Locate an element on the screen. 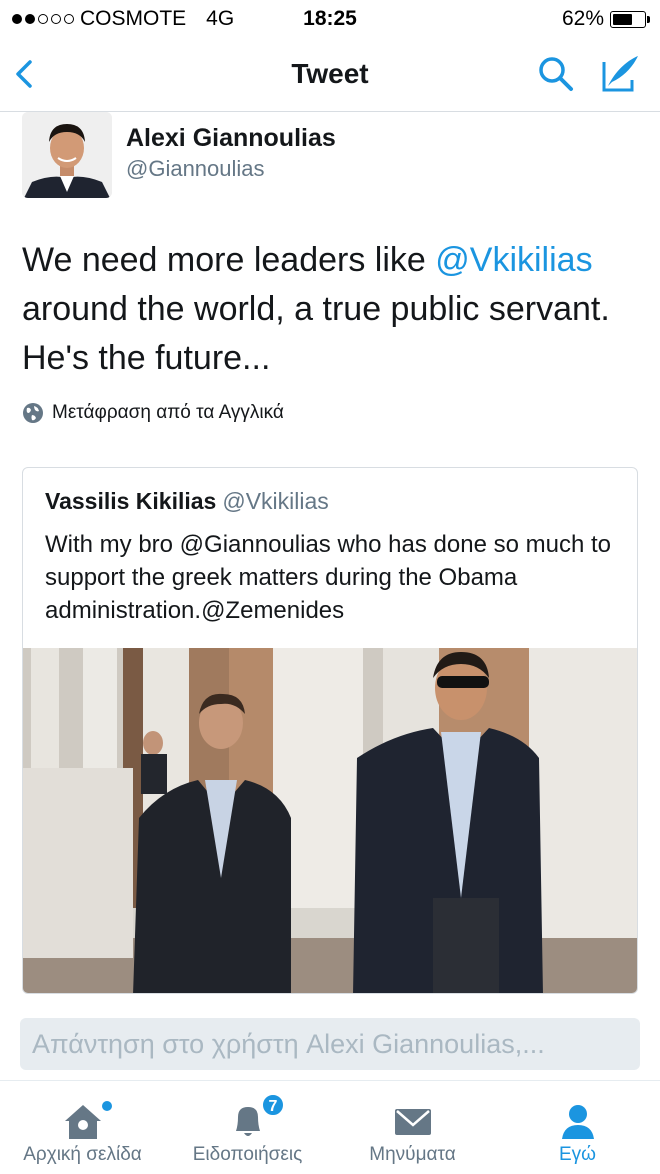  compose-button is located at coordinates (620, 74).